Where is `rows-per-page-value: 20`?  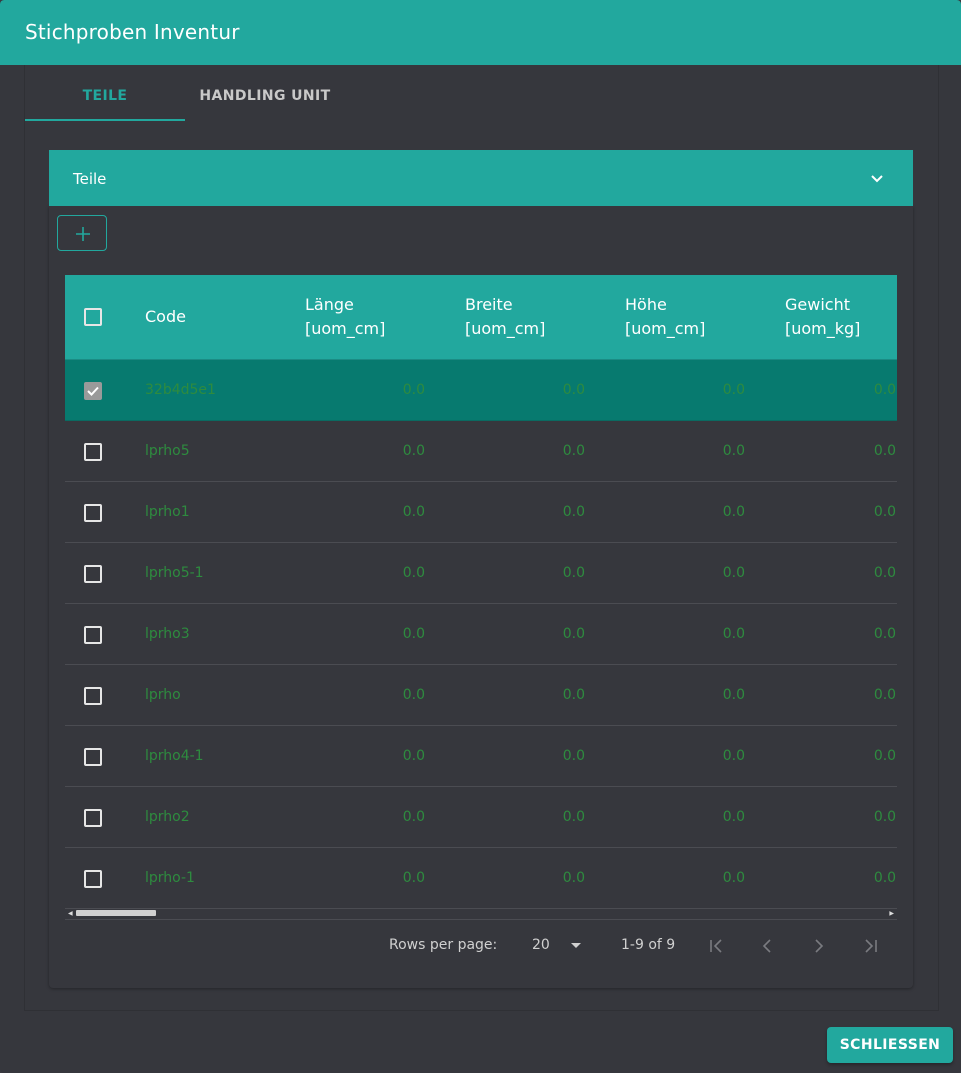
rows-per-page-value: 20 is located at coordinates (541, 945).